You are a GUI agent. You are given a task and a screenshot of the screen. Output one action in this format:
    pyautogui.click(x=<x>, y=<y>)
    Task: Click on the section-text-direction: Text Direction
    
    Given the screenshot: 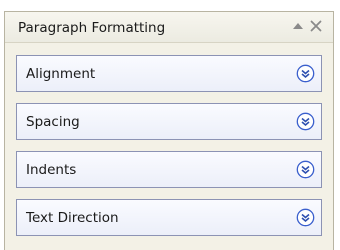 What is the action you would take?
    pyautogui.click(x=169, y=217)
    